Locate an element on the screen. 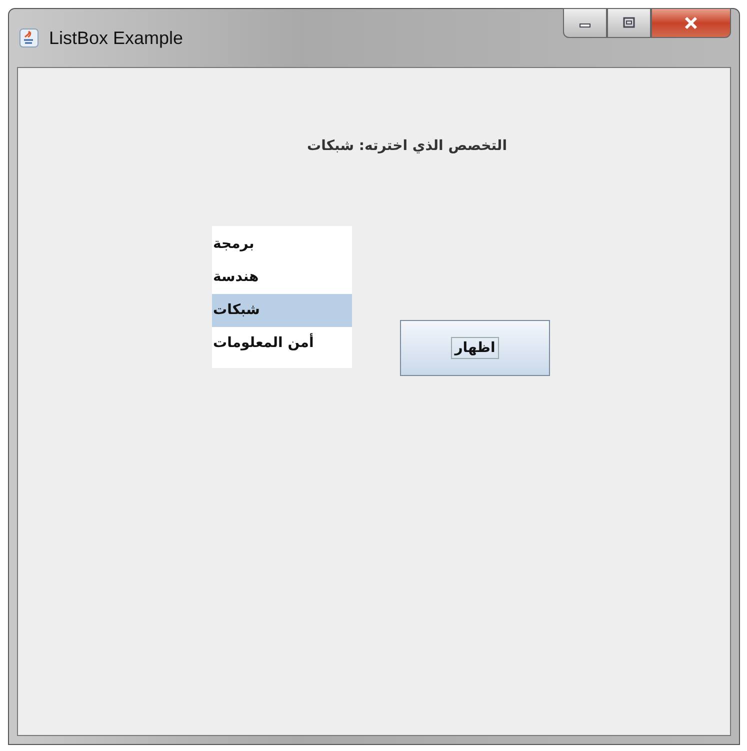 The width and height of the screenshot is (747, 751). minimize-button is located at coordinates (585, 23).